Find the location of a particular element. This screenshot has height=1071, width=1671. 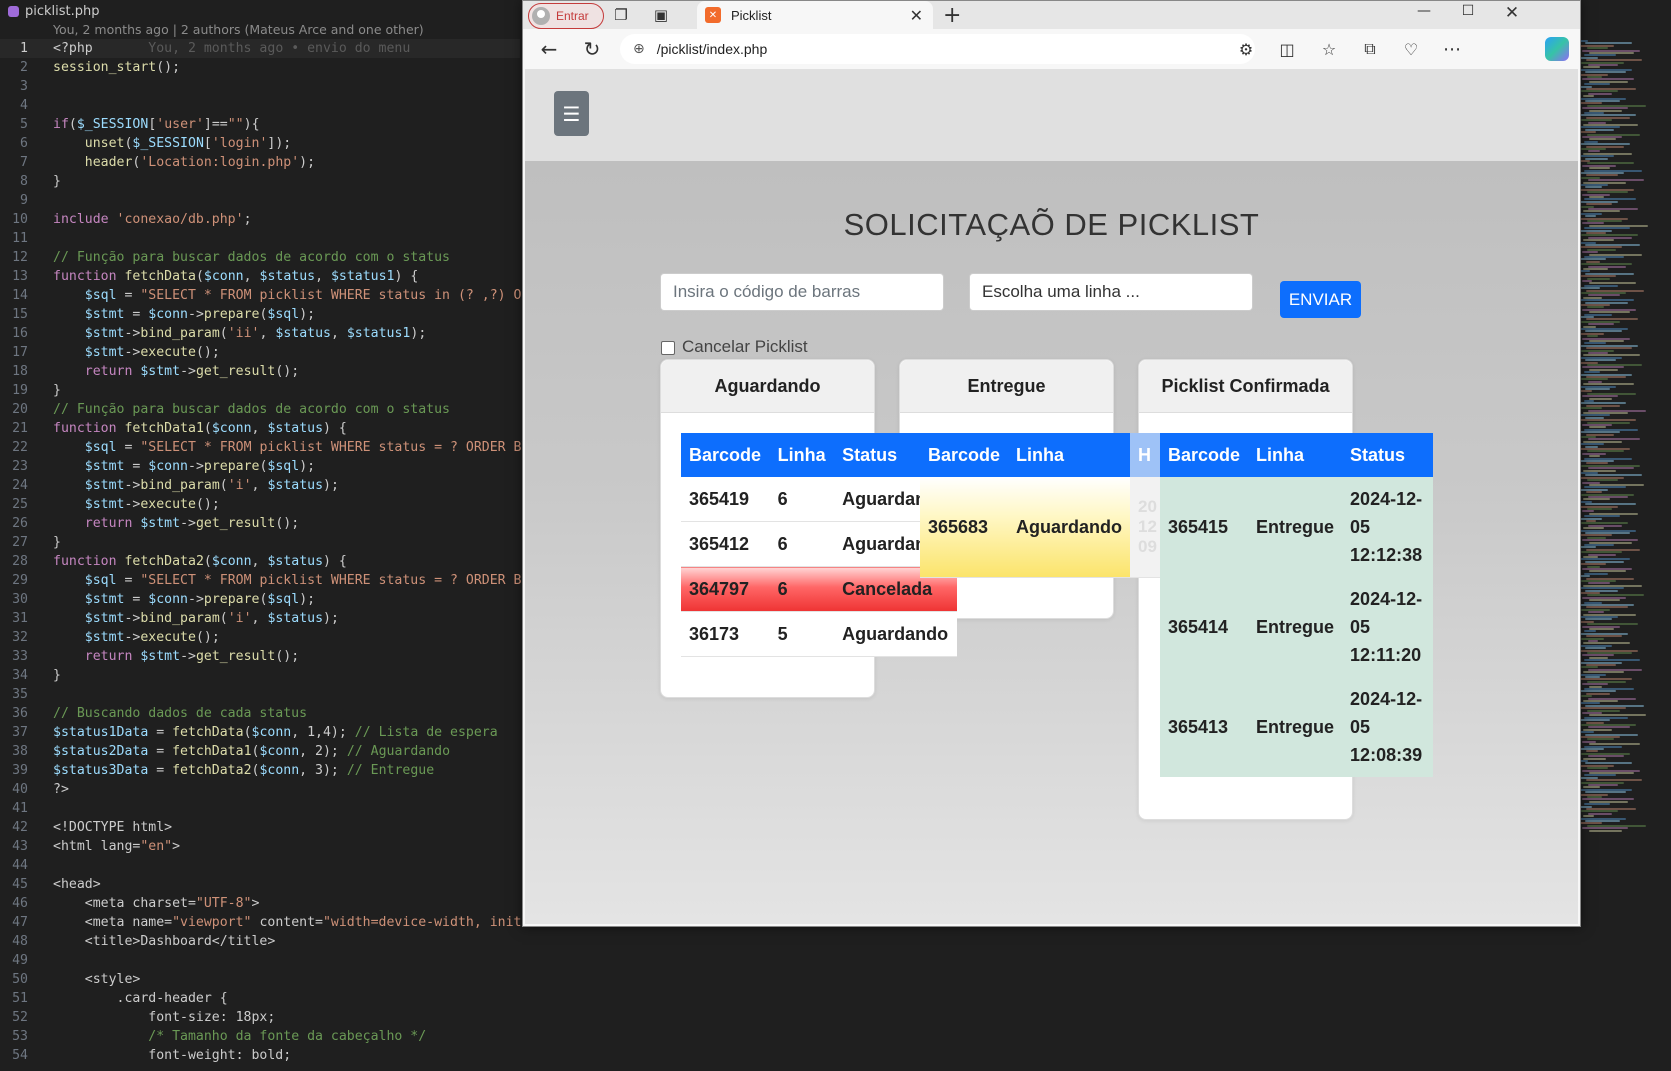

code-line: 53 /* Tamanho da fonte da cabeçalho */ is located at coordinates (260, 1036).